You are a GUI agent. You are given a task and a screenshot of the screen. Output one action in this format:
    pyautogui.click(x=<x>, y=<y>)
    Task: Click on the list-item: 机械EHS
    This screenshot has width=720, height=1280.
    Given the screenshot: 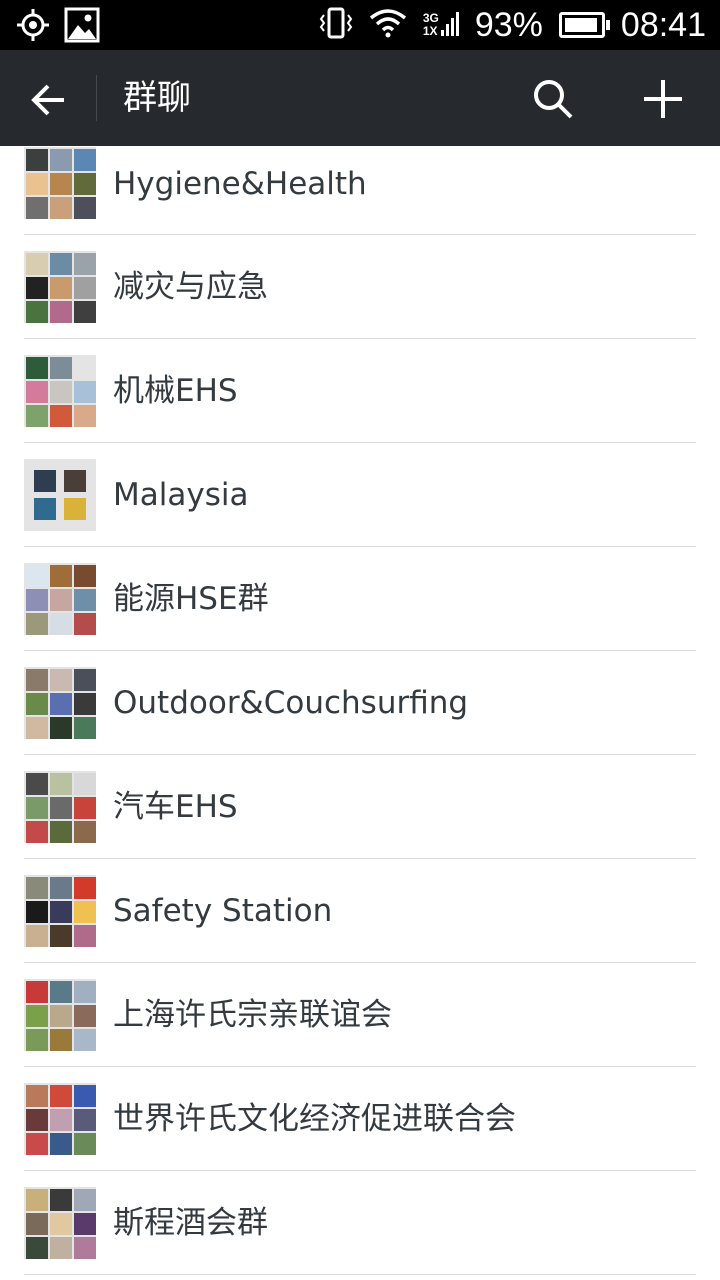 What is the action you would take?
    pyautogui.click(x=360, y=391)
    